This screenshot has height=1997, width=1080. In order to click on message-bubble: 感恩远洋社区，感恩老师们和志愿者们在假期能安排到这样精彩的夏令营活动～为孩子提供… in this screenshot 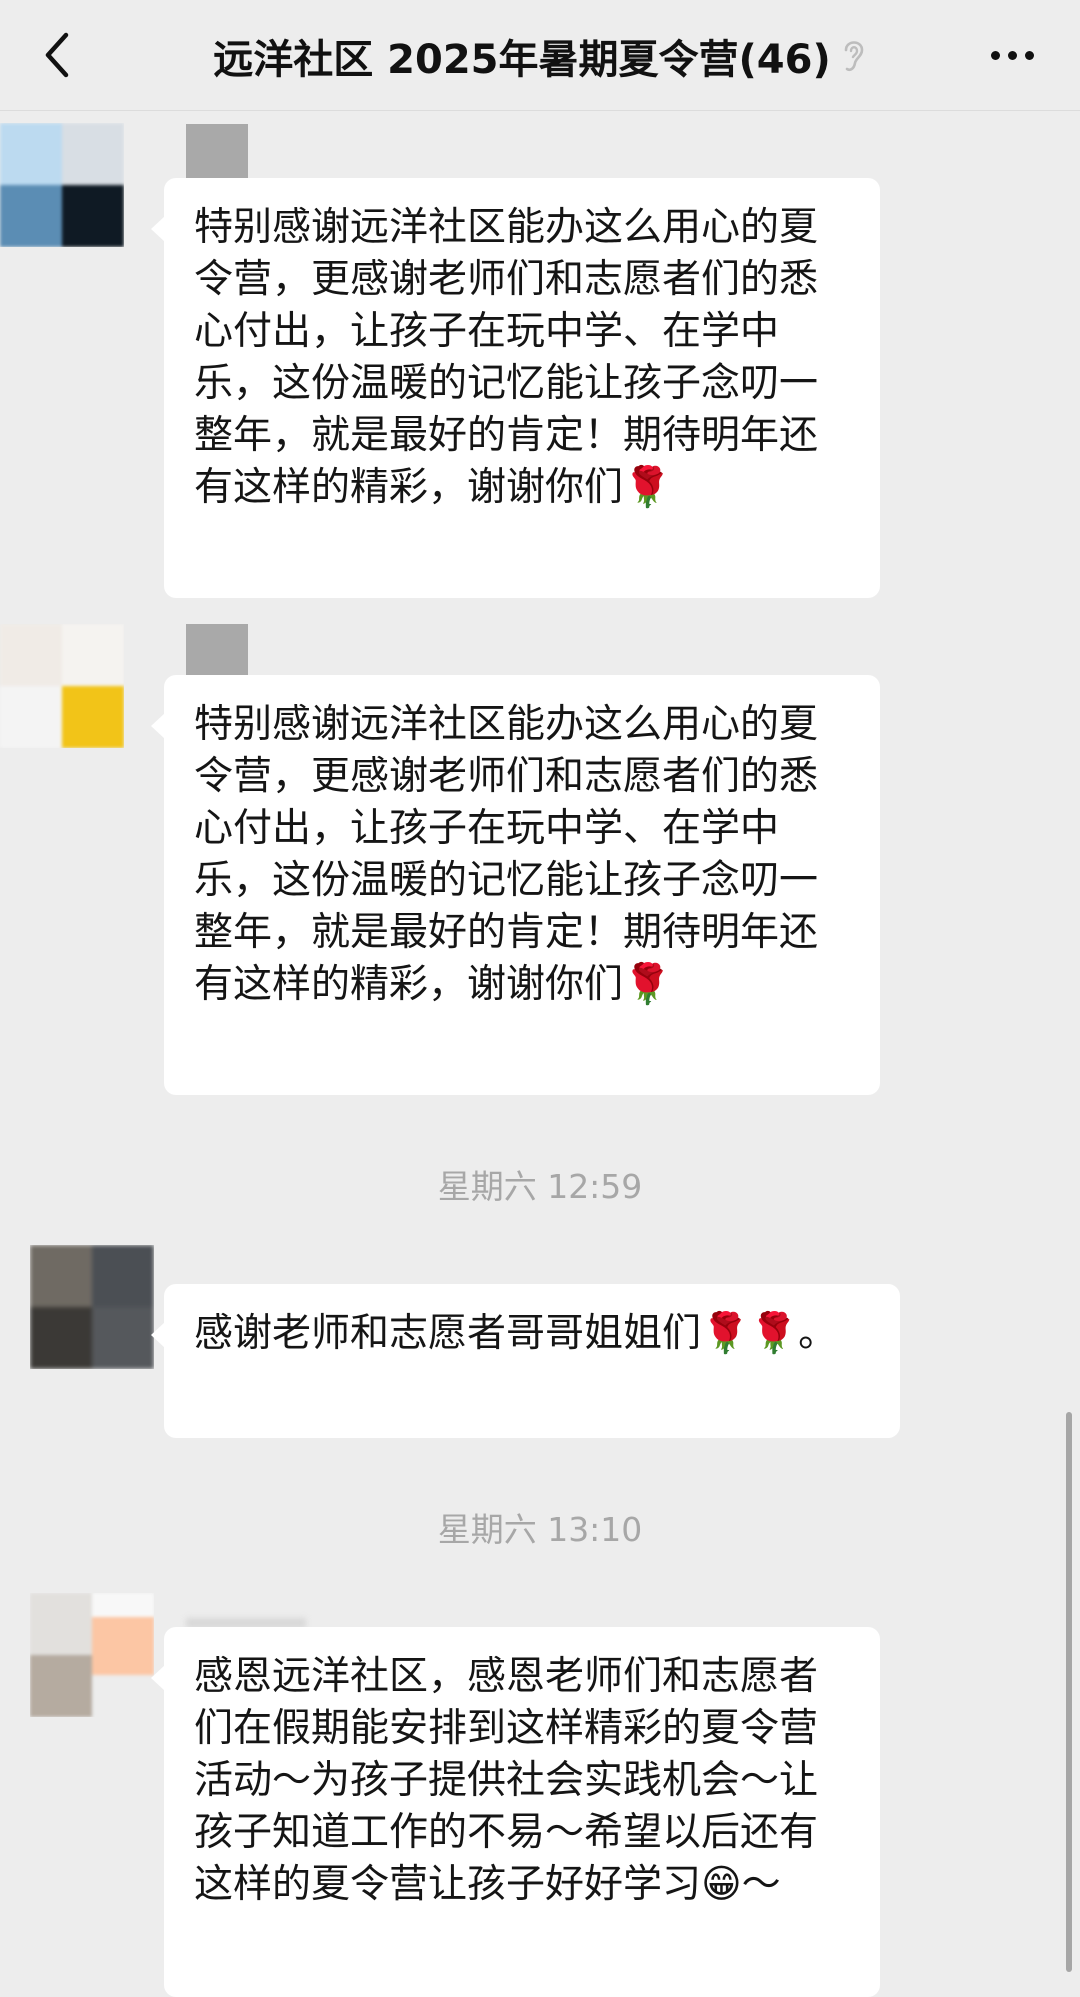, I will do `click(515, 1812)`.